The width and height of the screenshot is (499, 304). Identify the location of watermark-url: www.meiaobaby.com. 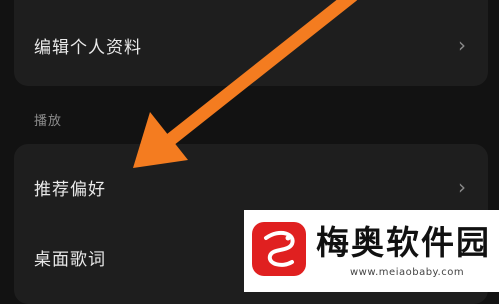
(407, 272).